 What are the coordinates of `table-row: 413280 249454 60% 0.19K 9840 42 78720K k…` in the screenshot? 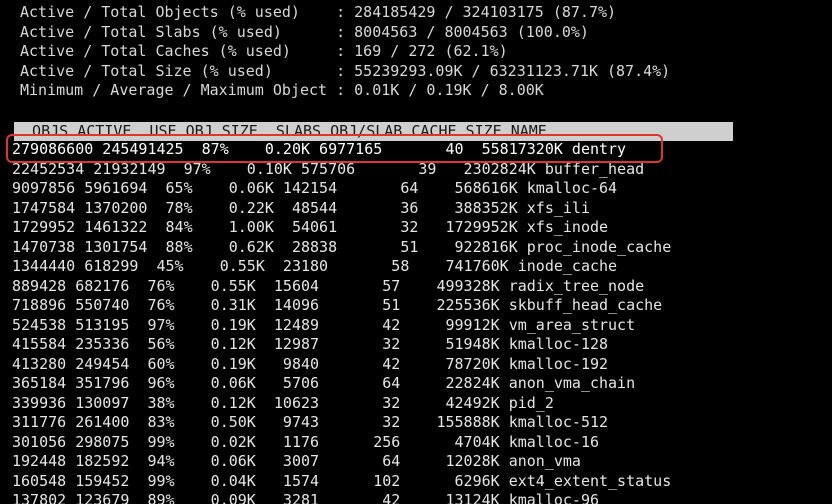 It's located at (310, 363).